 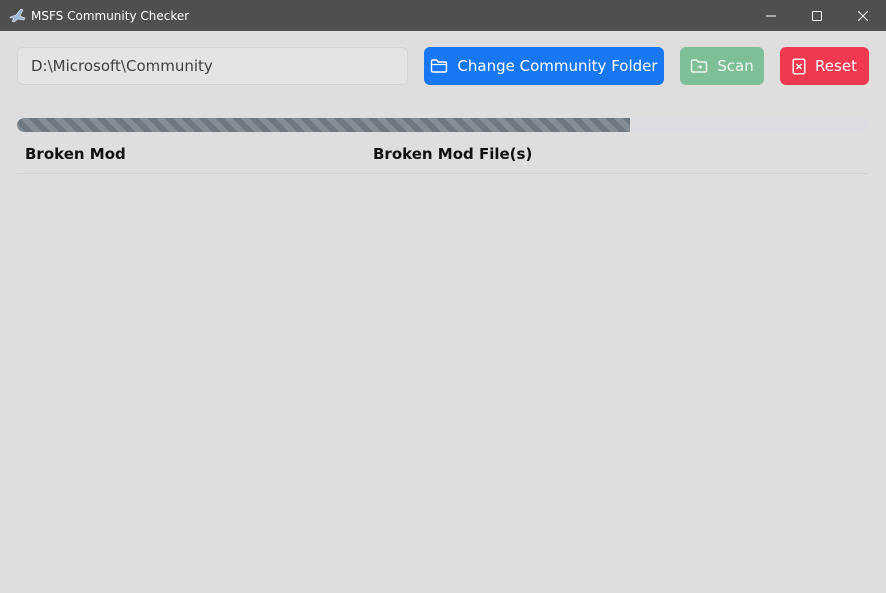 I want to click on scan-progress-bar, so click(x=443, y=125).